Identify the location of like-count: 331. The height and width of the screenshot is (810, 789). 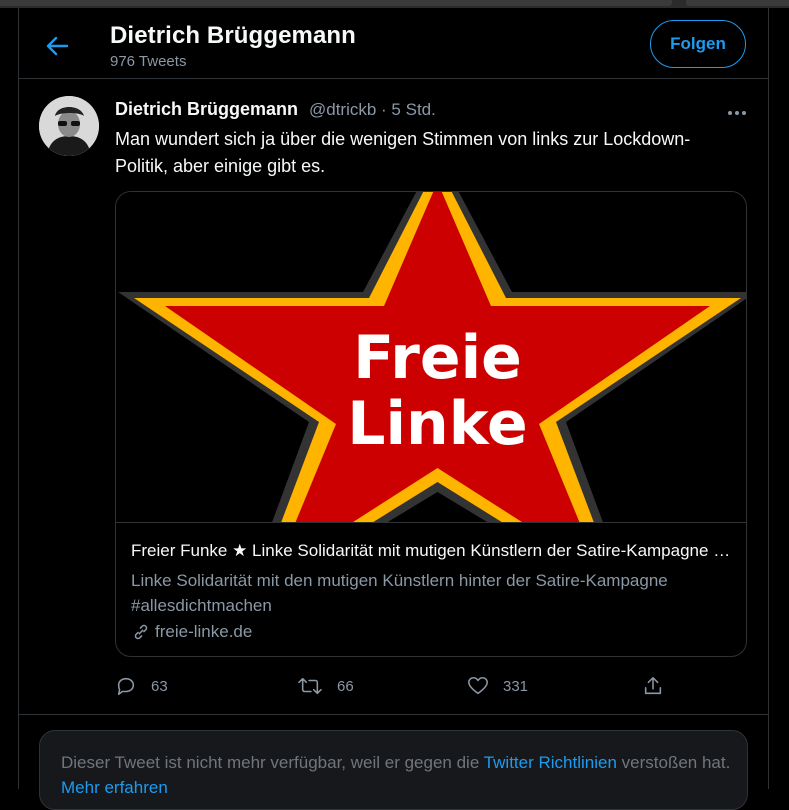
(516, 686).